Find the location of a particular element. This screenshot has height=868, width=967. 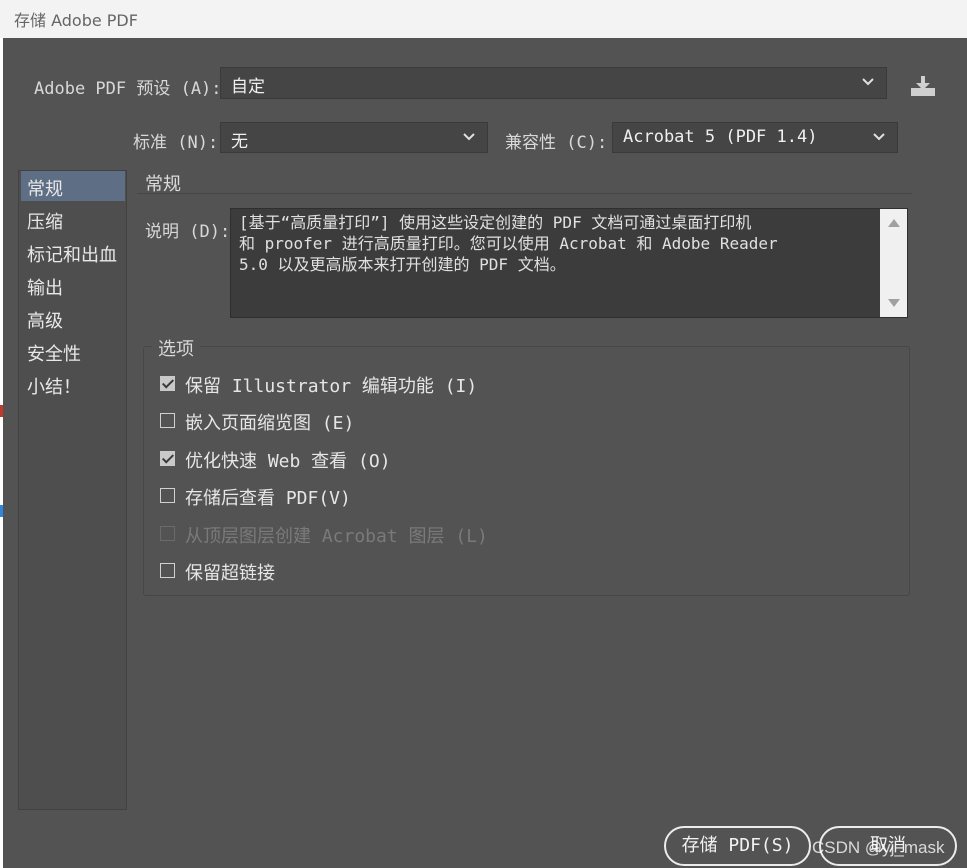

sidebar-item-summary: 小结！ is located at coordinates (73, 384).